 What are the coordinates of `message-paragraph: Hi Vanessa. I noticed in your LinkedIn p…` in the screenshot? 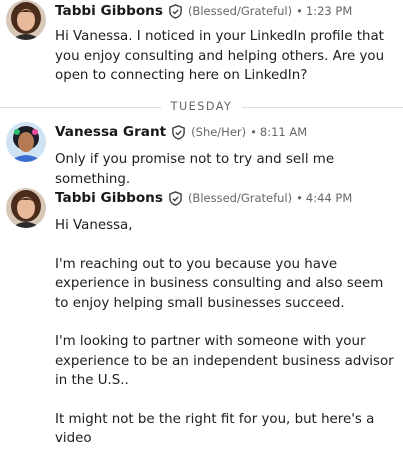 It's located at (220, 56).